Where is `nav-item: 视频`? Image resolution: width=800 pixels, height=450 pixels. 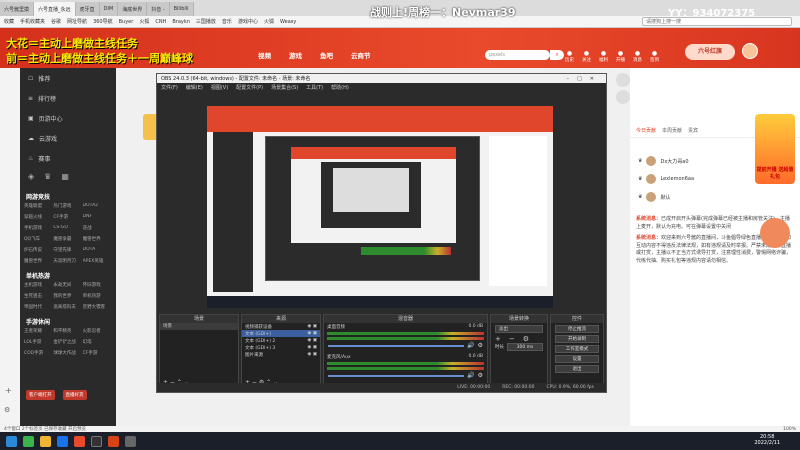
nav-item: 视频 is located at coordinates (264, 55).